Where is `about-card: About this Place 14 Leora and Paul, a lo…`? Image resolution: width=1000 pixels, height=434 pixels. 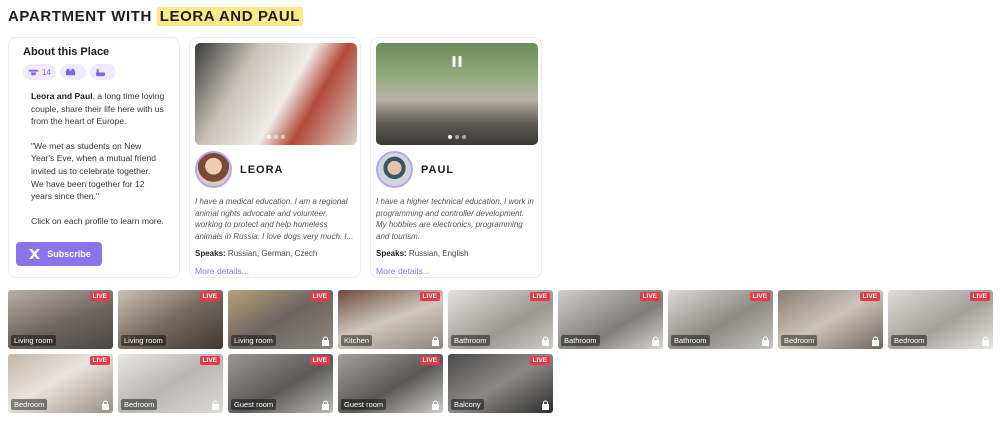
about-card: About this Place 14 Leora and Paul, a lo… is located at coordinates (94, 157).